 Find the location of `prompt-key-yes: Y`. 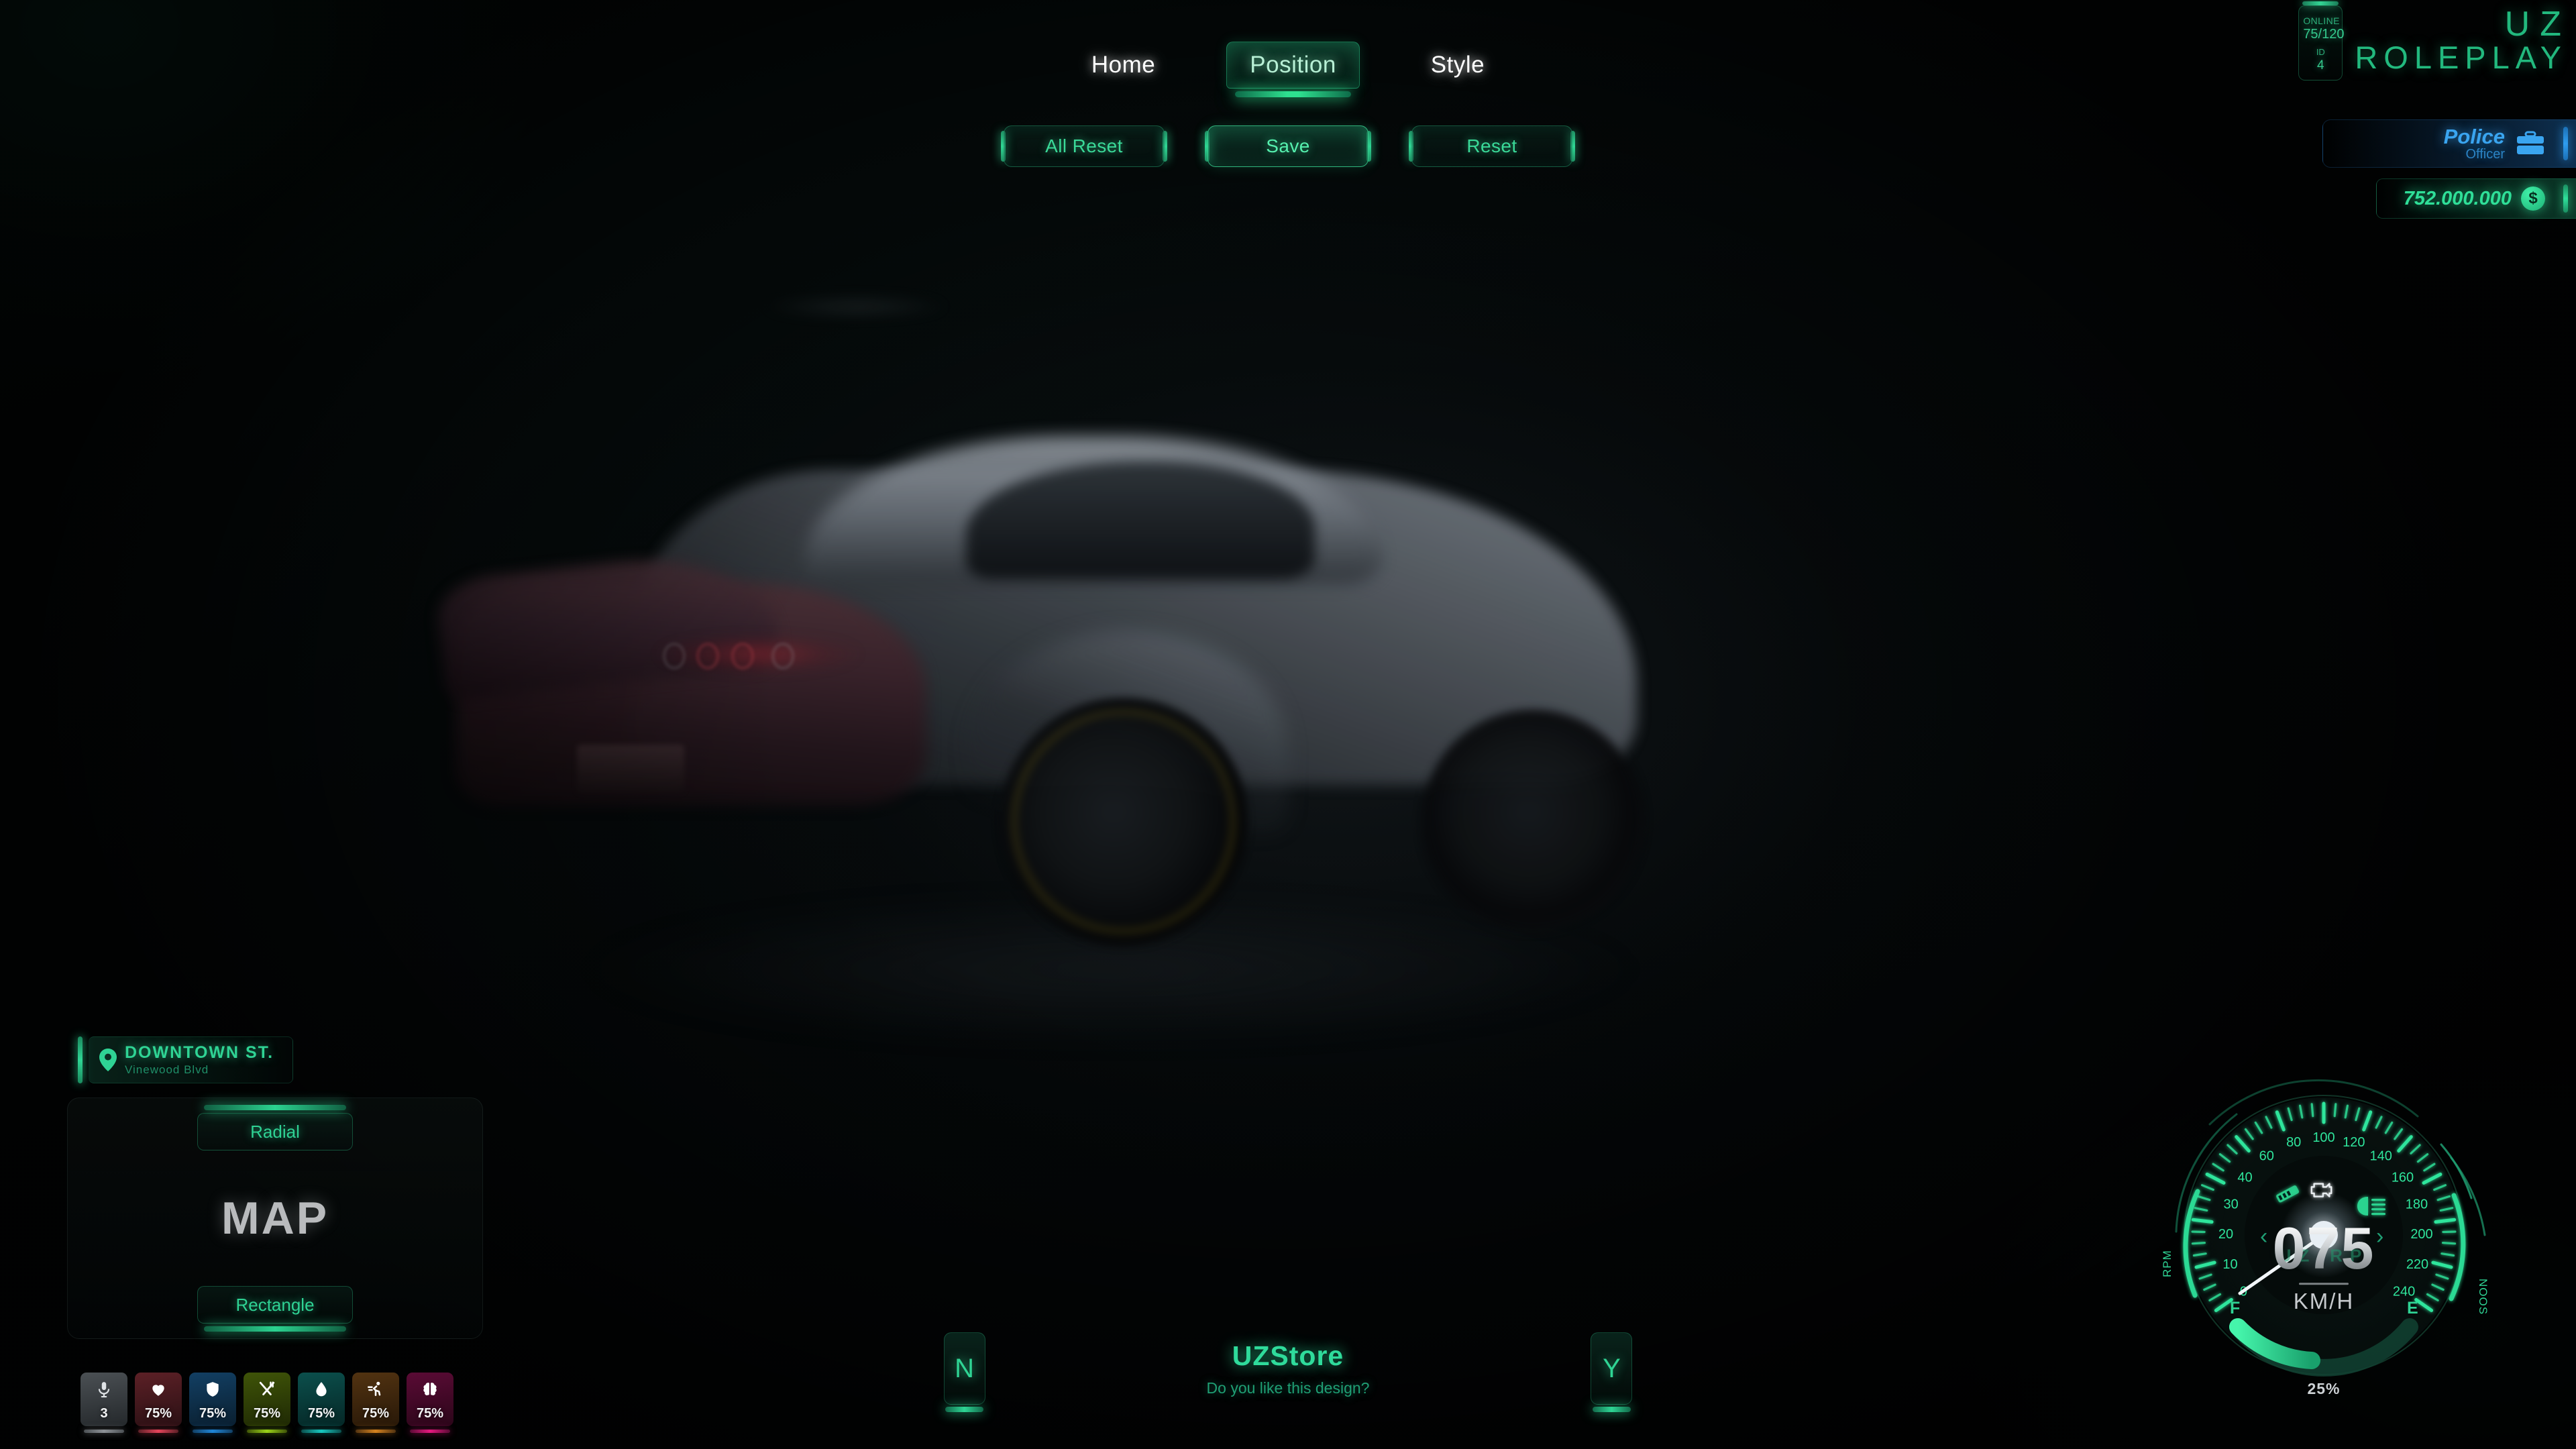

prompt-key-yes: Y is located at coordinates (1612, 1372).